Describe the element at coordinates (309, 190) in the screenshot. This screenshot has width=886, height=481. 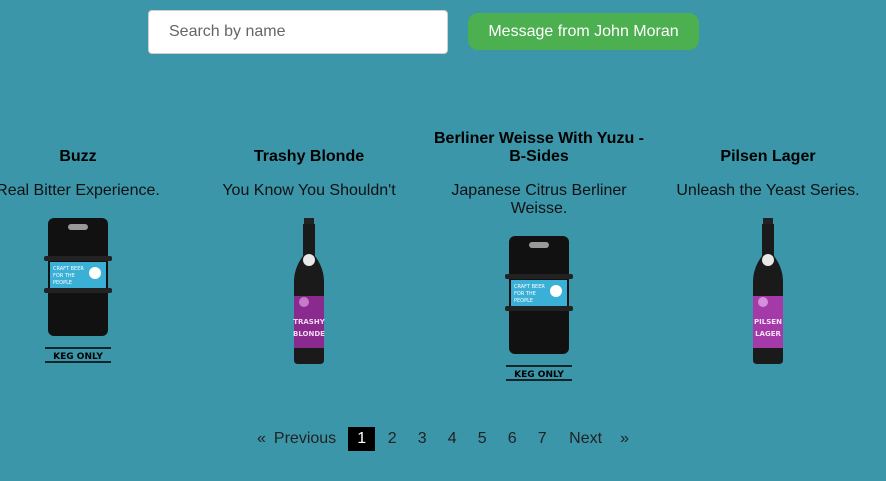
I see `beer-tagline: You Know You Shouldn't` at that location.